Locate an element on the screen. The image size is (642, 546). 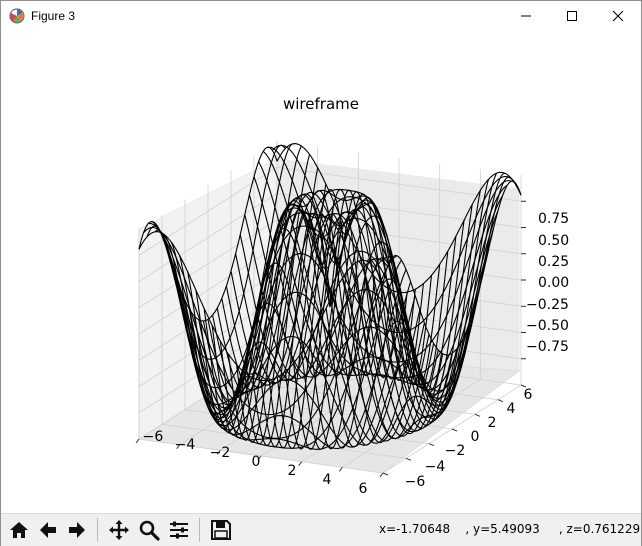
maximize-icon is located at coordinates (572, 16).